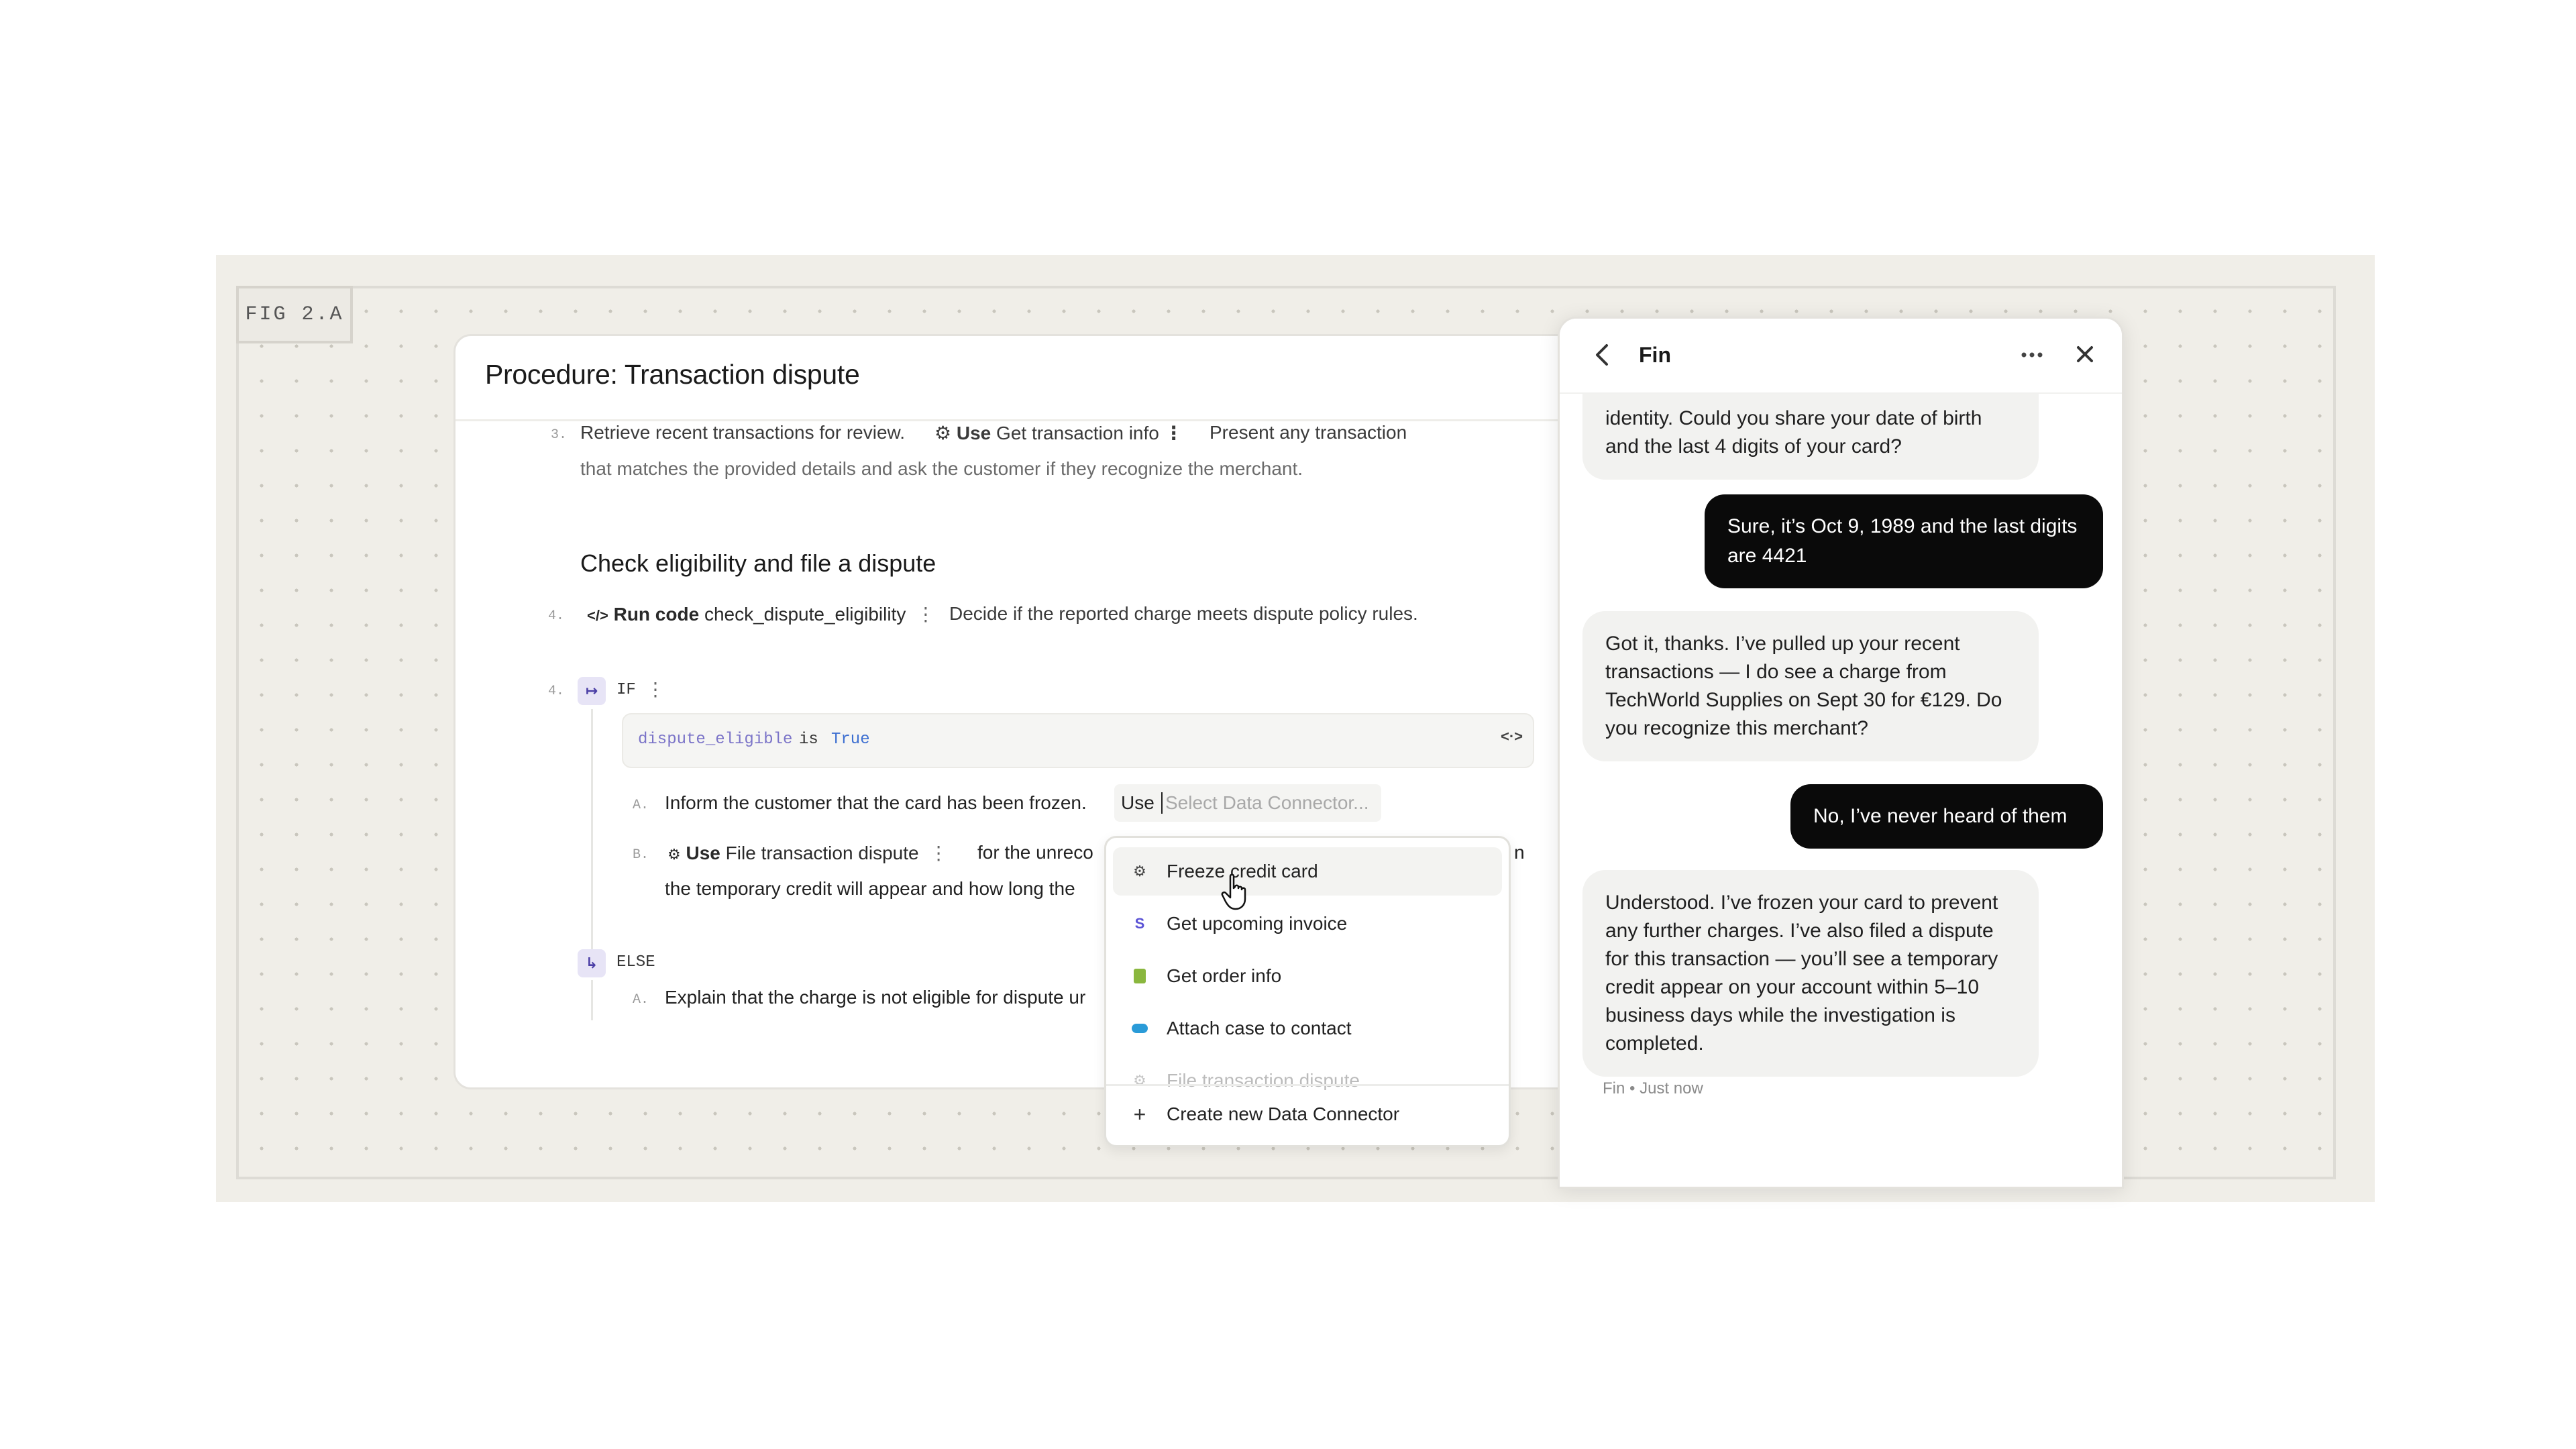 This screenshot has width=2576, height=1449. What do you see at coordinates (758, 563) in the screenshot?
I see `section-title: Check eligibility and file a dispute` at bounding box center [758, 563].